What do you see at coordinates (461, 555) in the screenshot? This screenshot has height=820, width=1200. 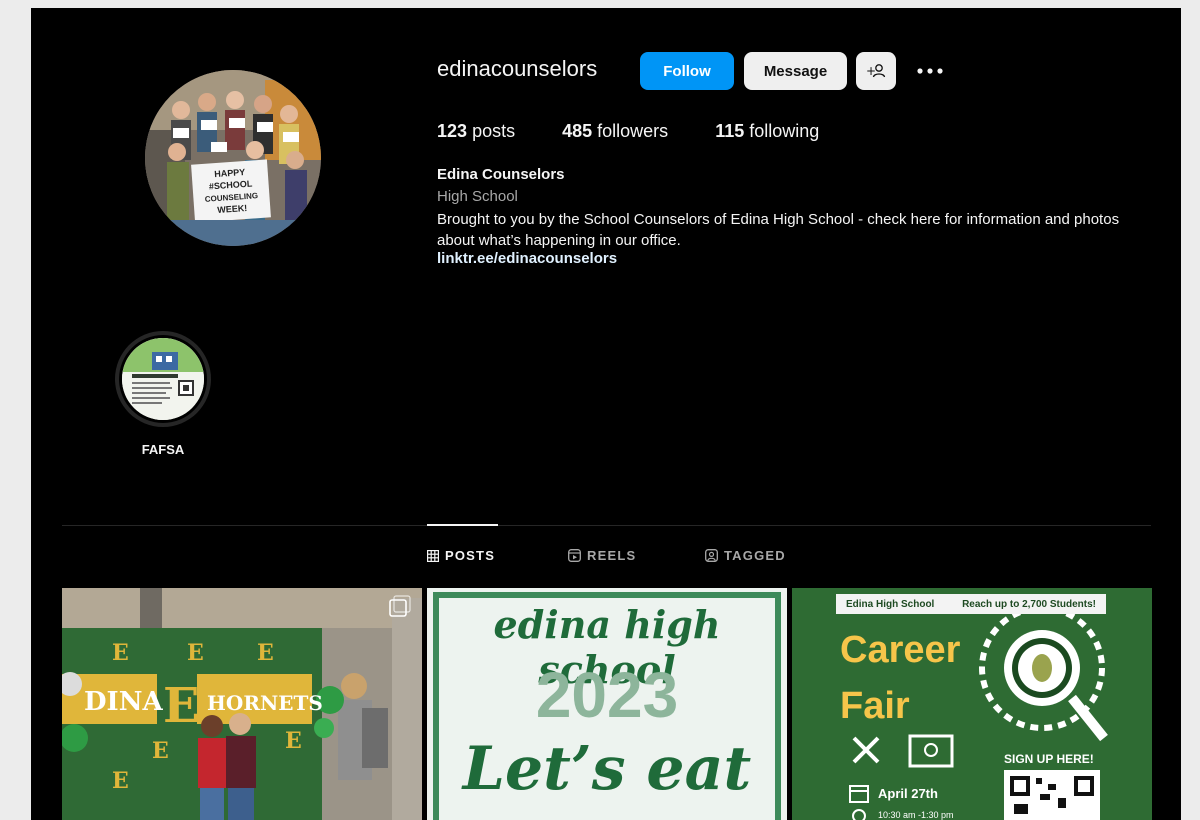 I see `tab-posts: POSTS` at bounding box center [461, 555].